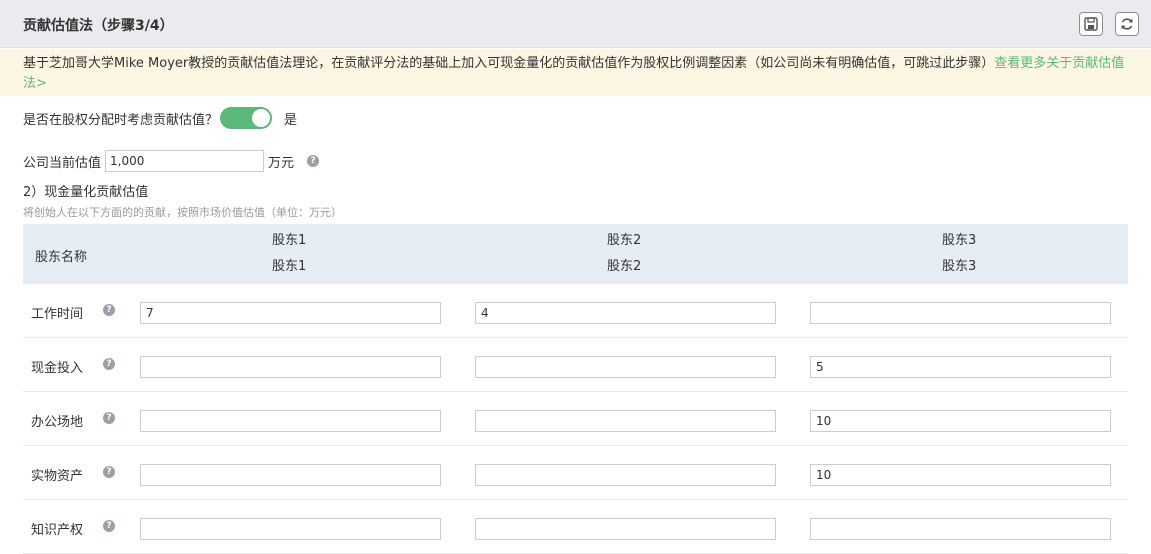 The height and width of the screenshot is (554, 1151). I want to click on table-row: 知识产权 ?, so click(575, 527).